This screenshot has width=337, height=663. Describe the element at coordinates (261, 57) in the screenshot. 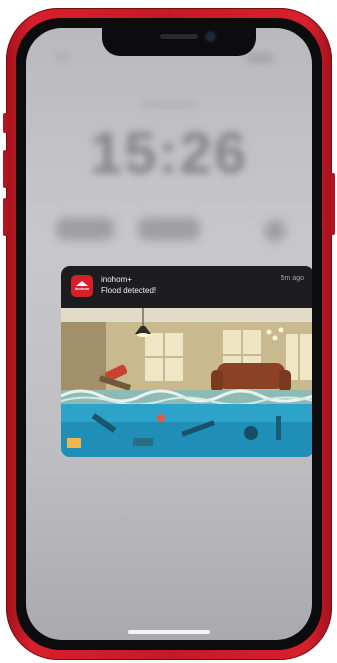

I see `status-indicators: ▮▮▮` at that location.